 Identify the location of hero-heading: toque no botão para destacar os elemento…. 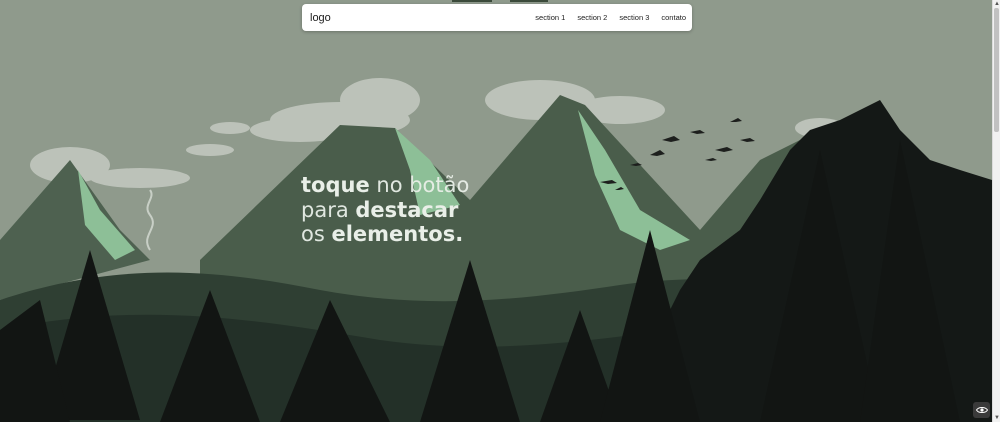
(385, 210).